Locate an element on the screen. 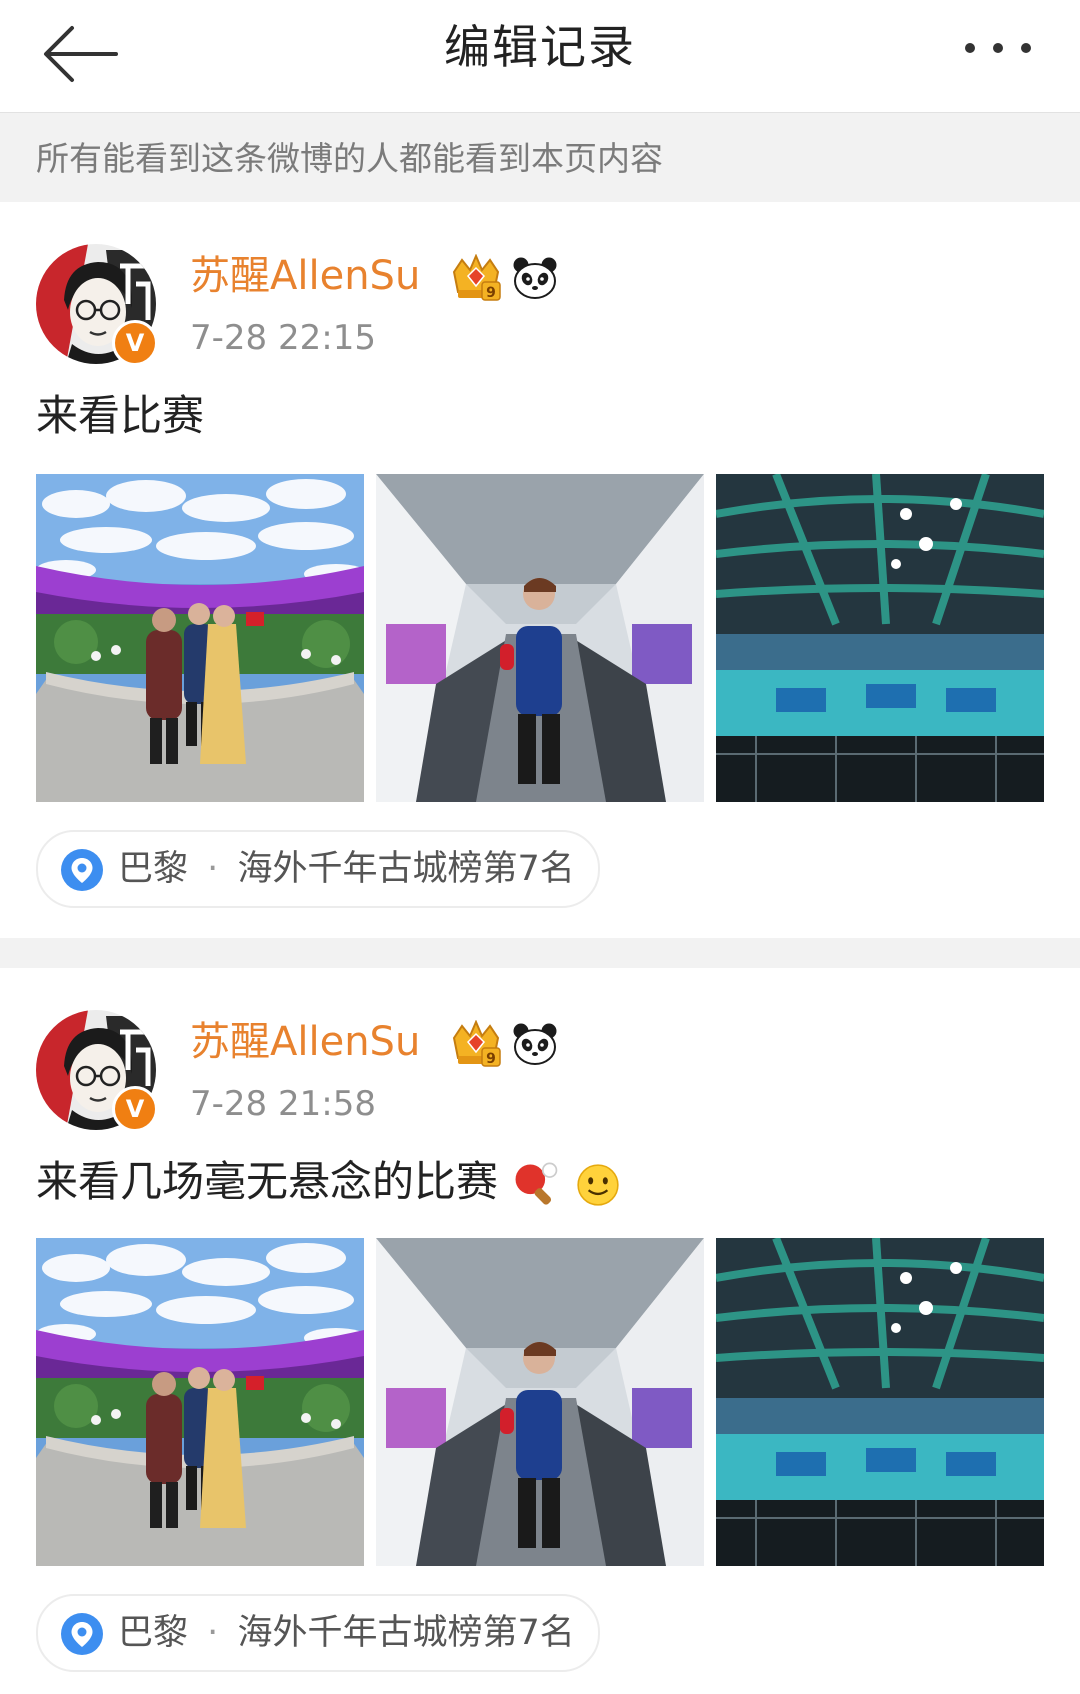  post-time: 7-28 22:15 is located at coordinates (283, 338).